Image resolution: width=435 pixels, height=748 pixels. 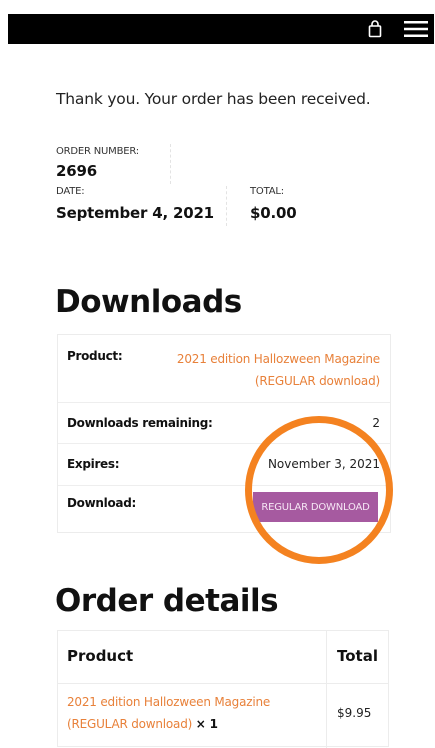 What do you see at coordinates (273, 213) in the screenshot?
I see `order-total-value: $0.00` at bounding box center [273, 213].